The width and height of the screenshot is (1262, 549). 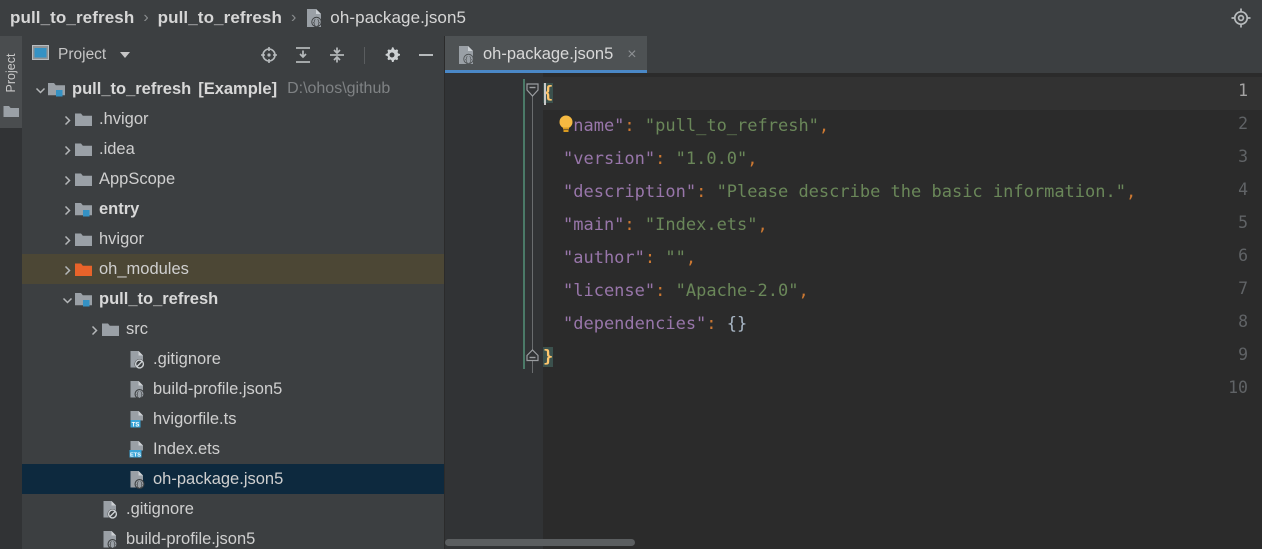 I want to click on tree-row-label: oh-package.json5, so click(x=218, y=478).